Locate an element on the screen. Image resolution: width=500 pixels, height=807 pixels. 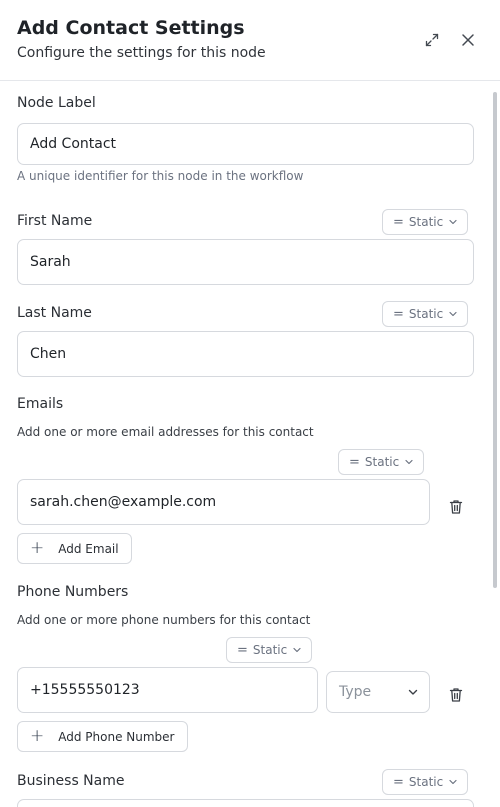
business-name-label: Business Name is located at coordinates (71, 781).